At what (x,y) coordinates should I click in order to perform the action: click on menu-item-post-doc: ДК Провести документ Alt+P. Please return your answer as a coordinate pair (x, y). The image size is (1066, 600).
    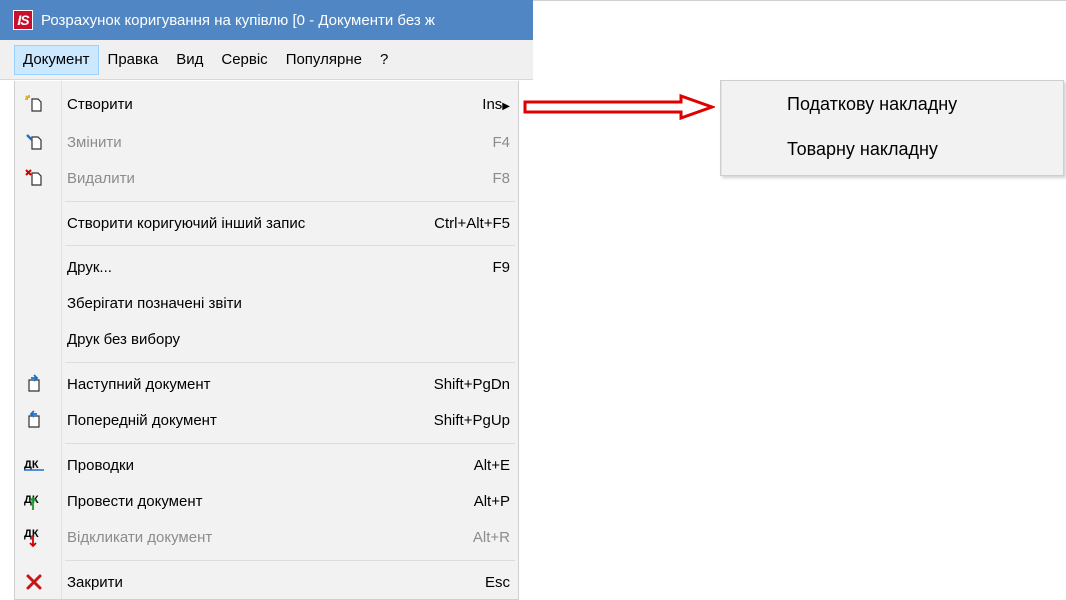
    Looking at the image, I should click on (266, 501).